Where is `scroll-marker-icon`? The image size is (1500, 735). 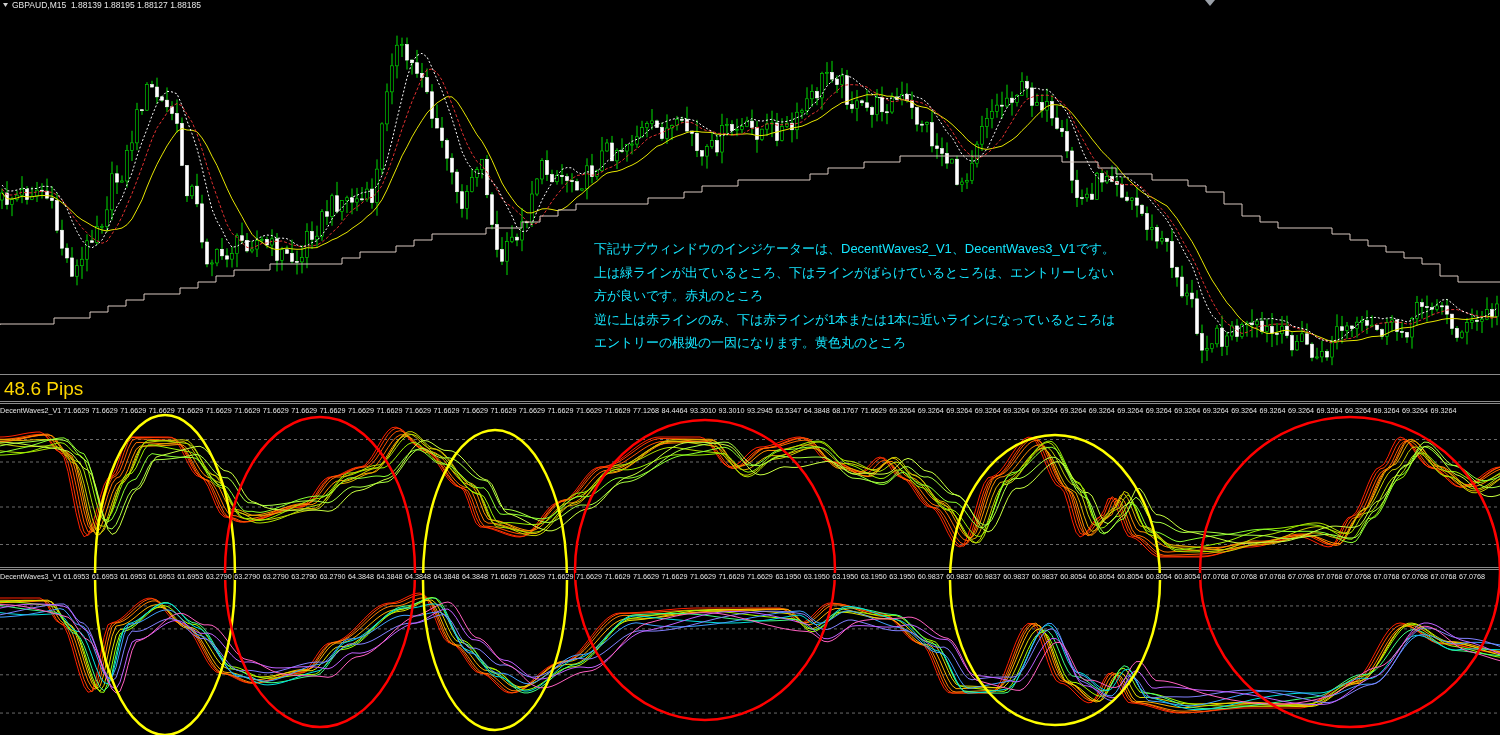
scroll-marker-icon is located at coordinates (1210, 3).